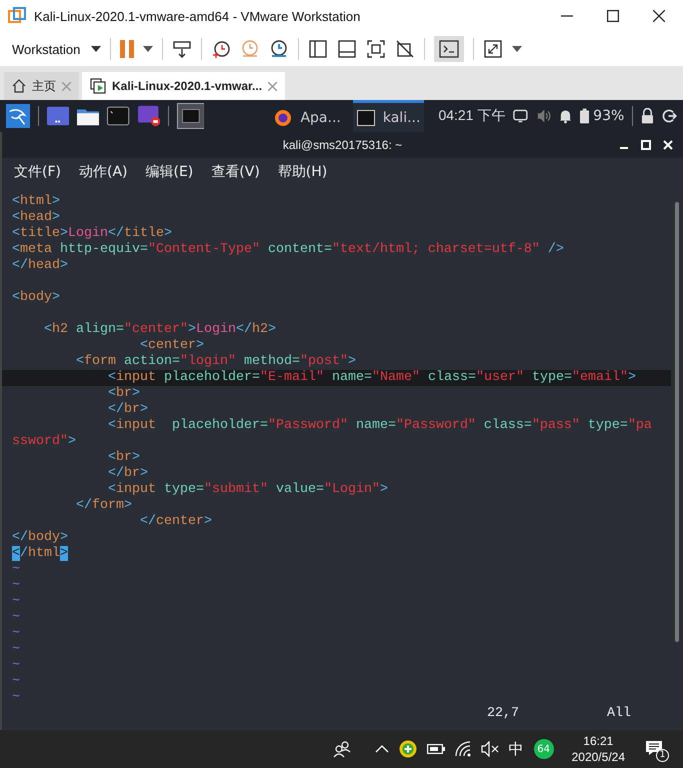 The width and height of the screenshot is (683, 768). I want to click on maximize-icon, so click(613, 16).